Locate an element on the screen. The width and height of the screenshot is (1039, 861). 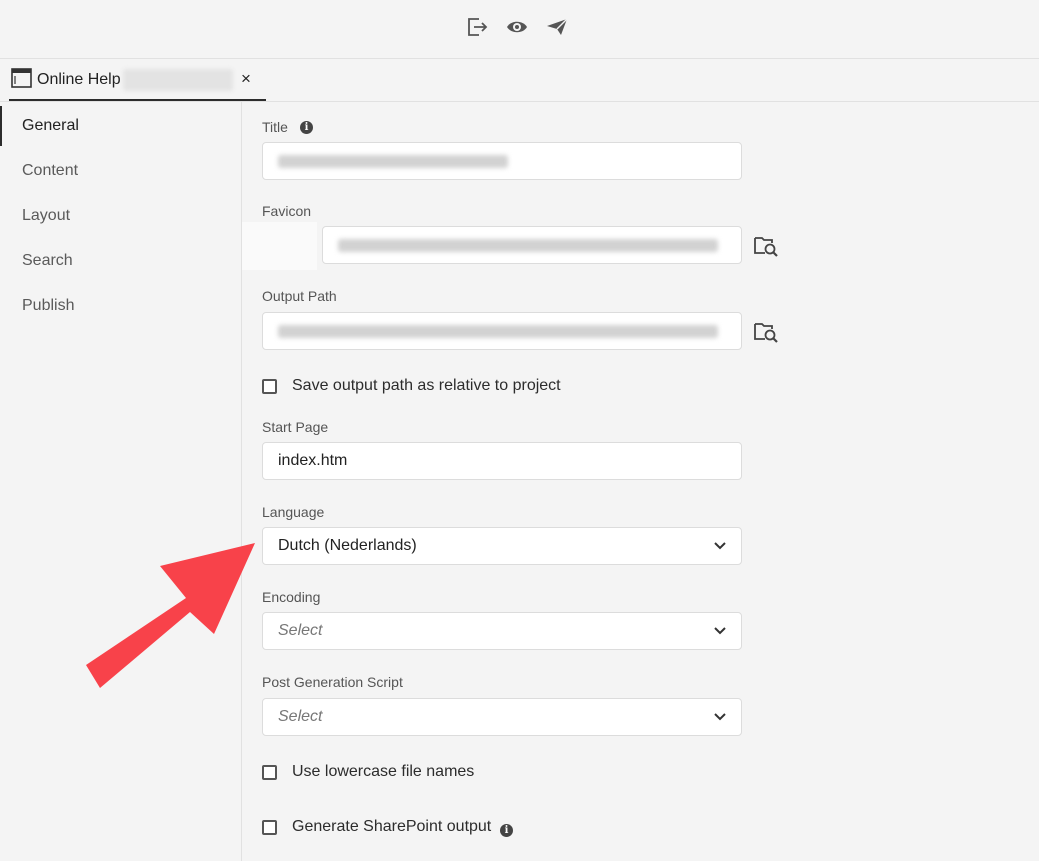
preview-icon is located at coordinates (517, 27).